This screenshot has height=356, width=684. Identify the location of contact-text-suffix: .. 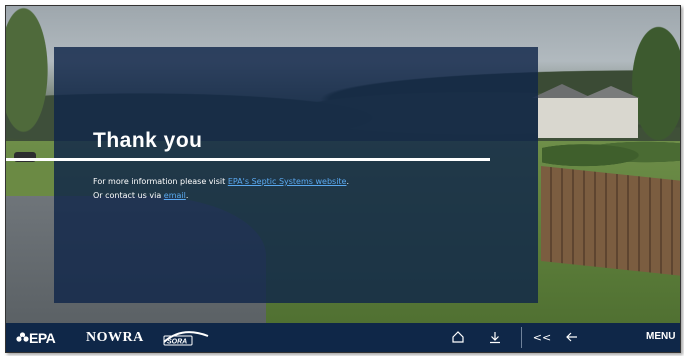
(187, 195).